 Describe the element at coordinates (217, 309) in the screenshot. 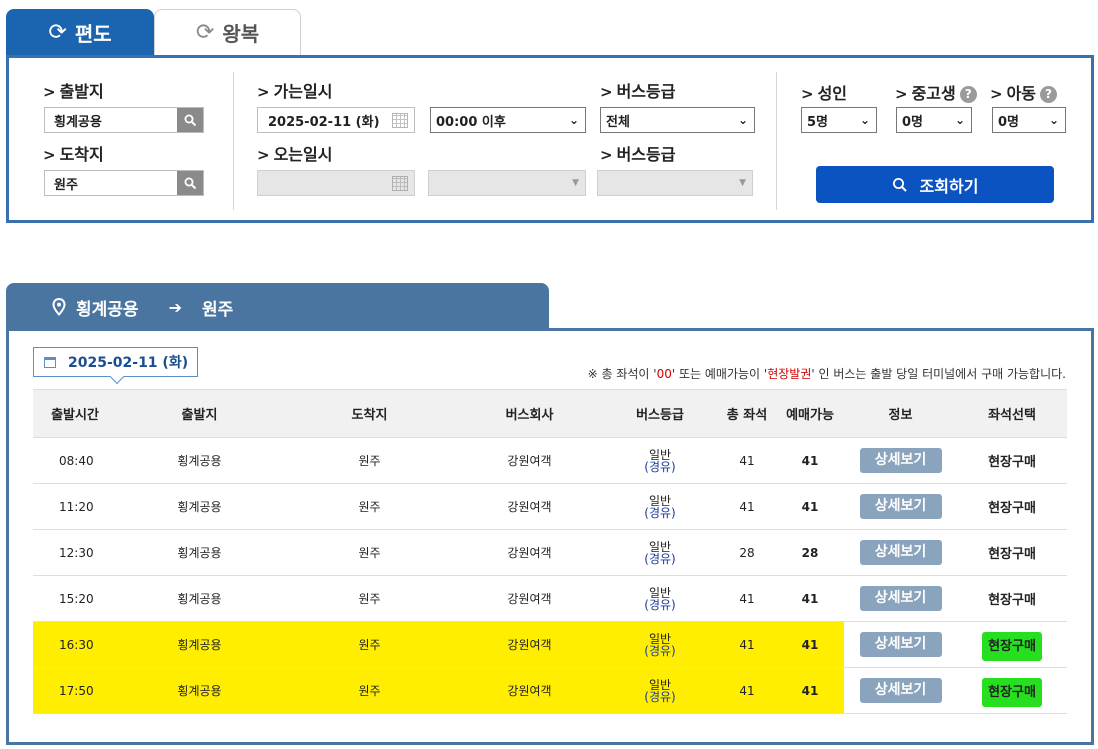

I see `route-to: 원주` at that location.